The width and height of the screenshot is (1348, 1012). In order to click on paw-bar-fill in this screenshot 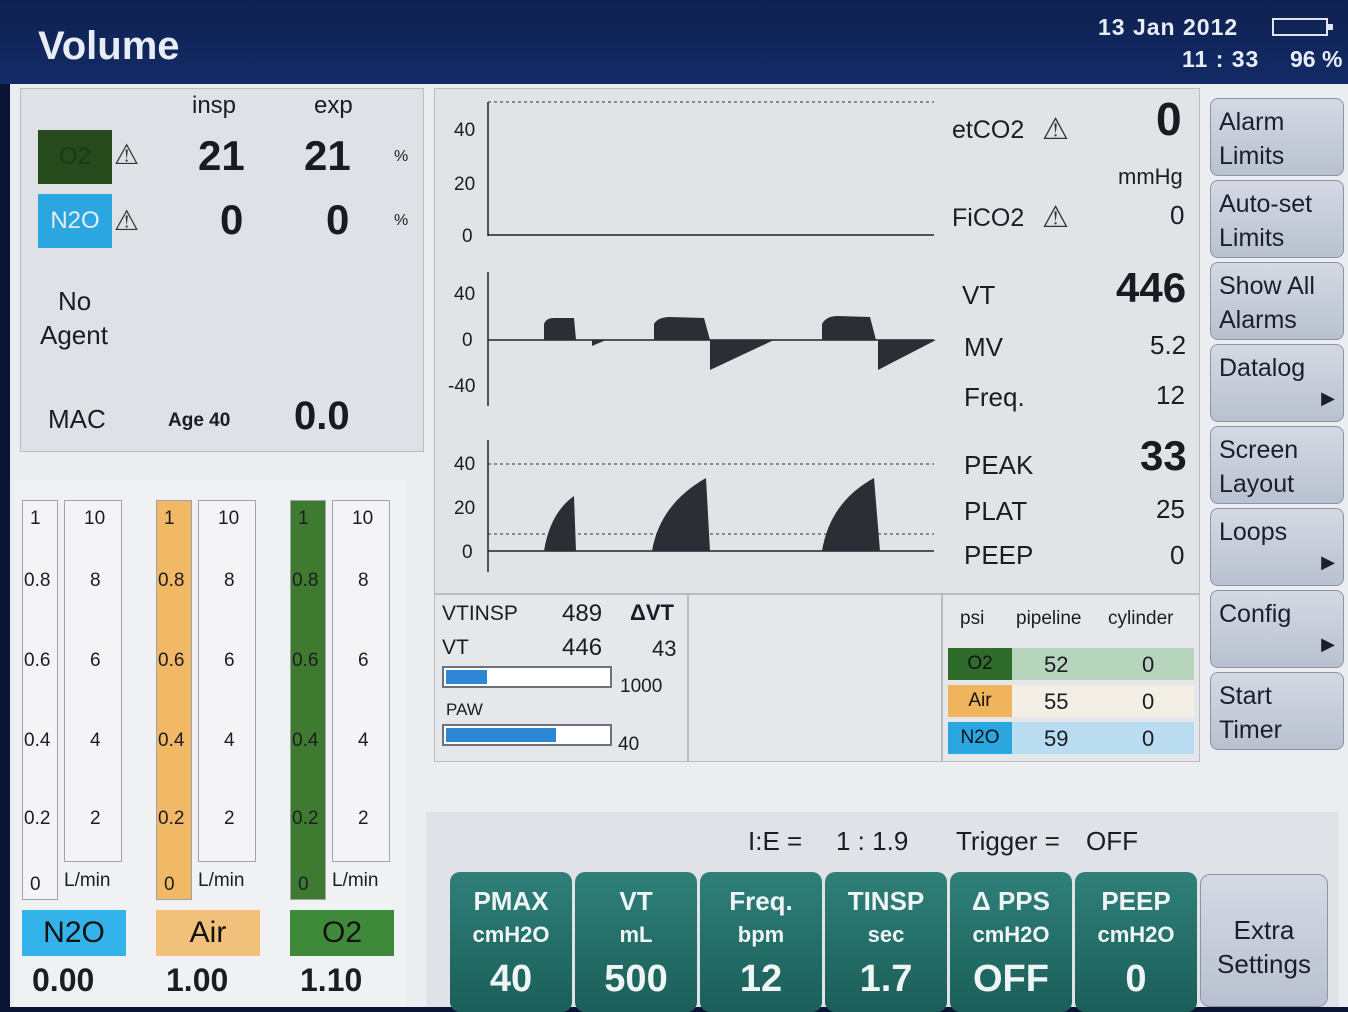, I will do `click(501, 735)`.